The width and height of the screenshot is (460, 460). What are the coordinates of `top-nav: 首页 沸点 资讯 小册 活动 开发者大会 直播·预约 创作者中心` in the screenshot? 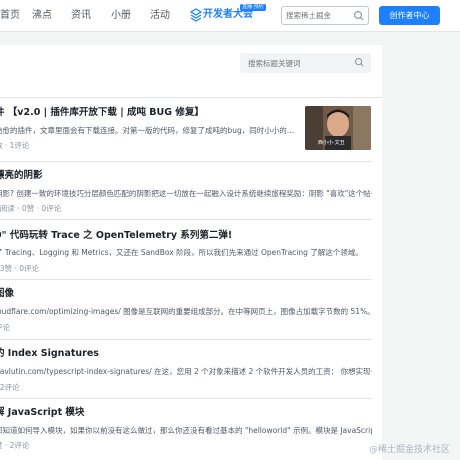 It's located at (230, 16).